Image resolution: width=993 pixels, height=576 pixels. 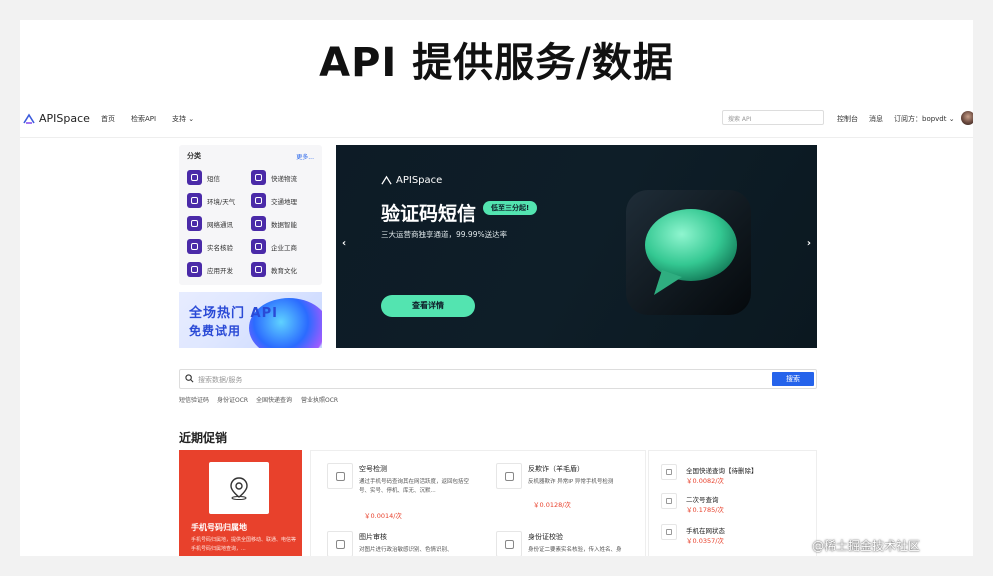 What do you see at coordinates (210, 269) in the screenshot?
I see `category-app-dev: 应用开发` at bounding box center [210, 269].